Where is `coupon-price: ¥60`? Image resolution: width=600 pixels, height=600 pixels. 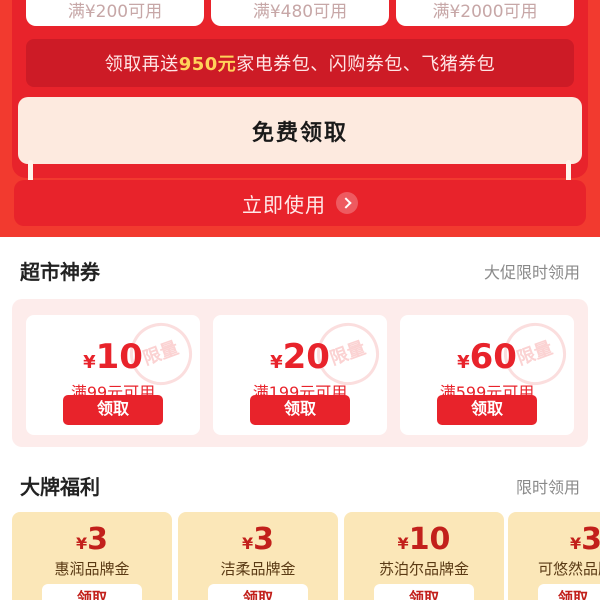
coupon-price: ¥60 is located at coordinates (487, 357).